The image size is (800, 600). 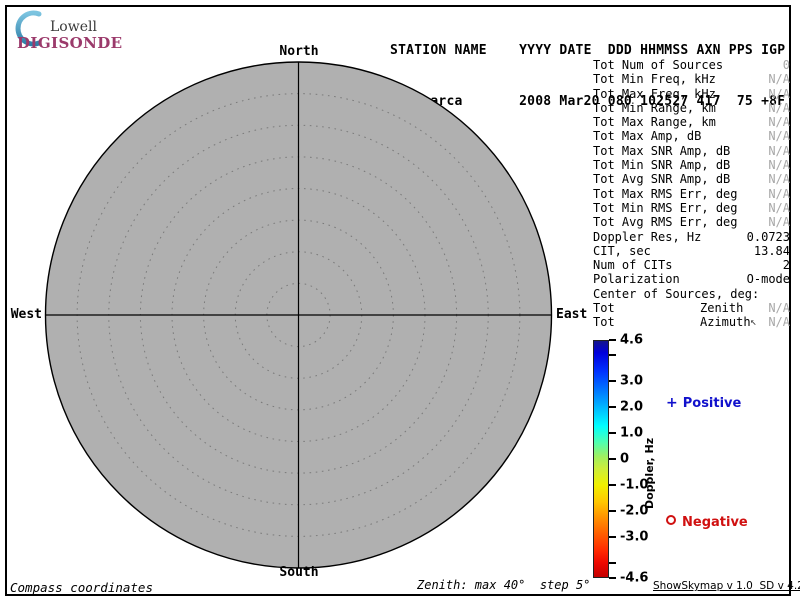 What do you see at coordinates (649, 473) in the screenshot?
I see `colorbar-title: Doppler, Hz` at bounding box center [649, 473].